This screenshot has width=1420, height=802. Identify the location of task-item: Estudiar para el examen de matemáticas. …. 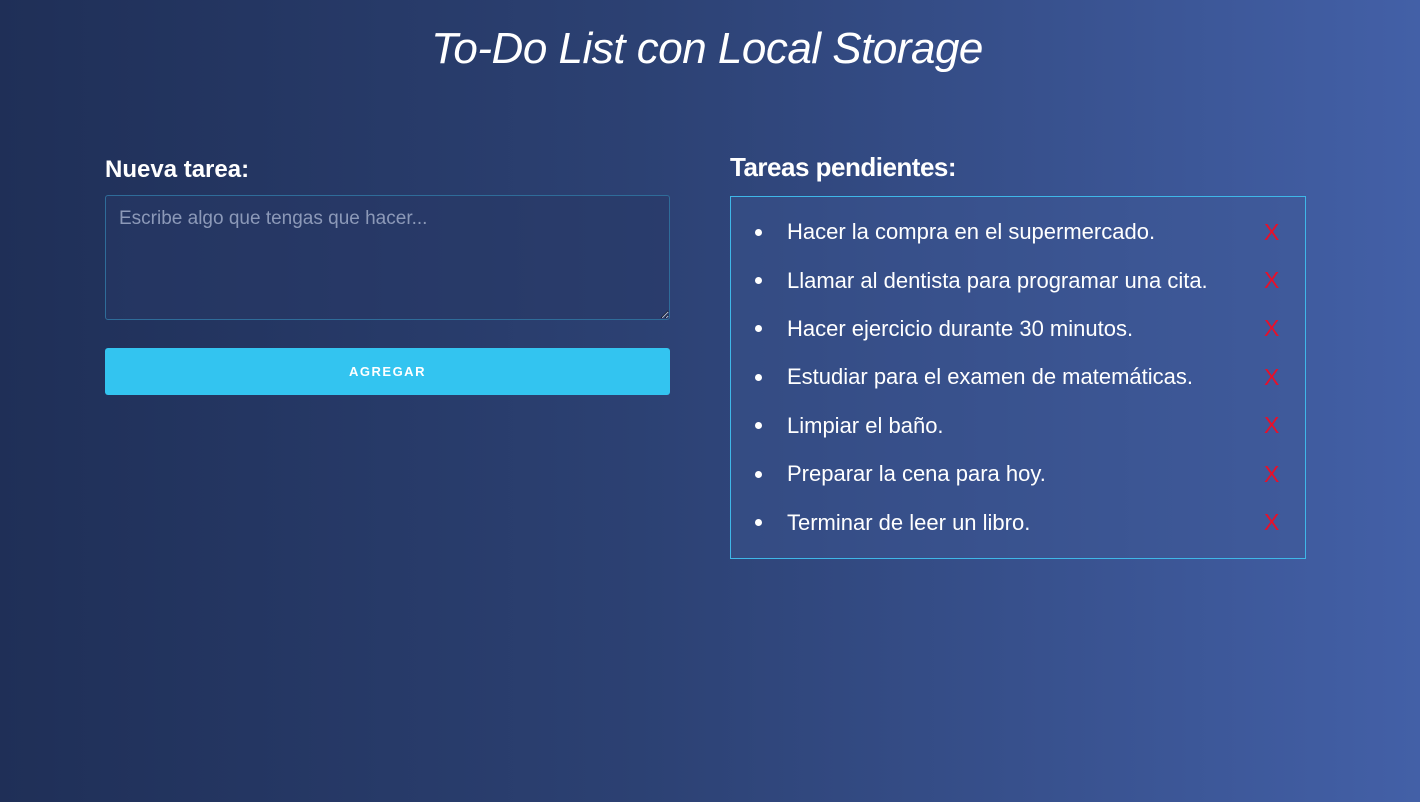
(1018, 377).